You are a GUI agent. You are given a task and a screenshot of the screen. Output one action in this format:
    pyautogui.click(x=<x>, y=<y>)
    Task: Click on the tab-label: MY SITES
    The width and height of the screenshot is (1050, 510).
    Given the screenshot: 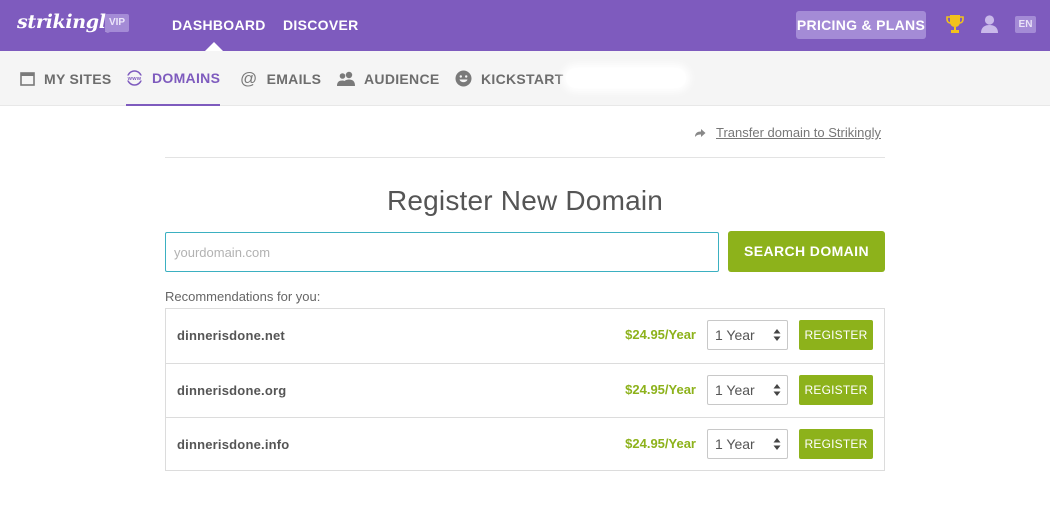 What is the action you would take?
    pyautogui.click(x=78, y=78)
    